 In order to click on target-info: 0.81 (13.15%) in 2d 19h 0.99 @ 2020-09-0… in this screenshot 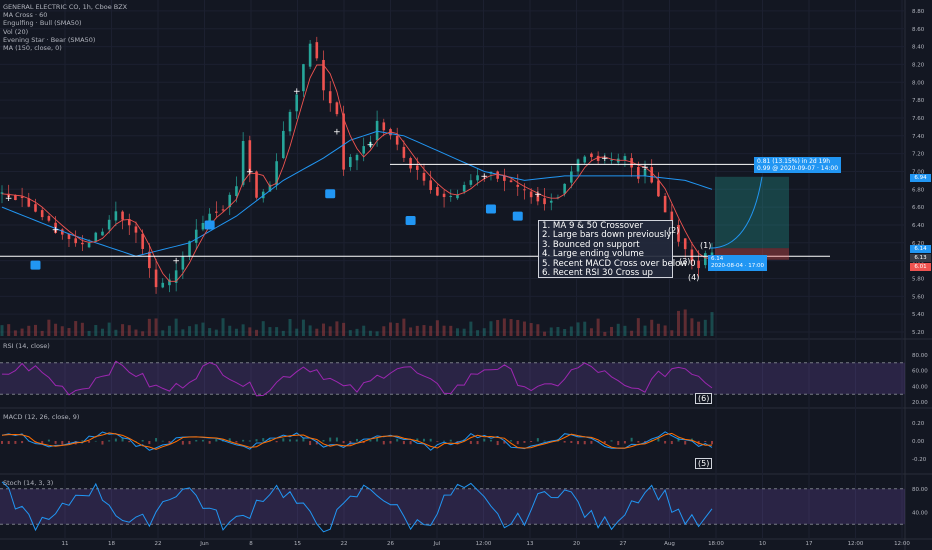, I will do `click(798, 165)`.